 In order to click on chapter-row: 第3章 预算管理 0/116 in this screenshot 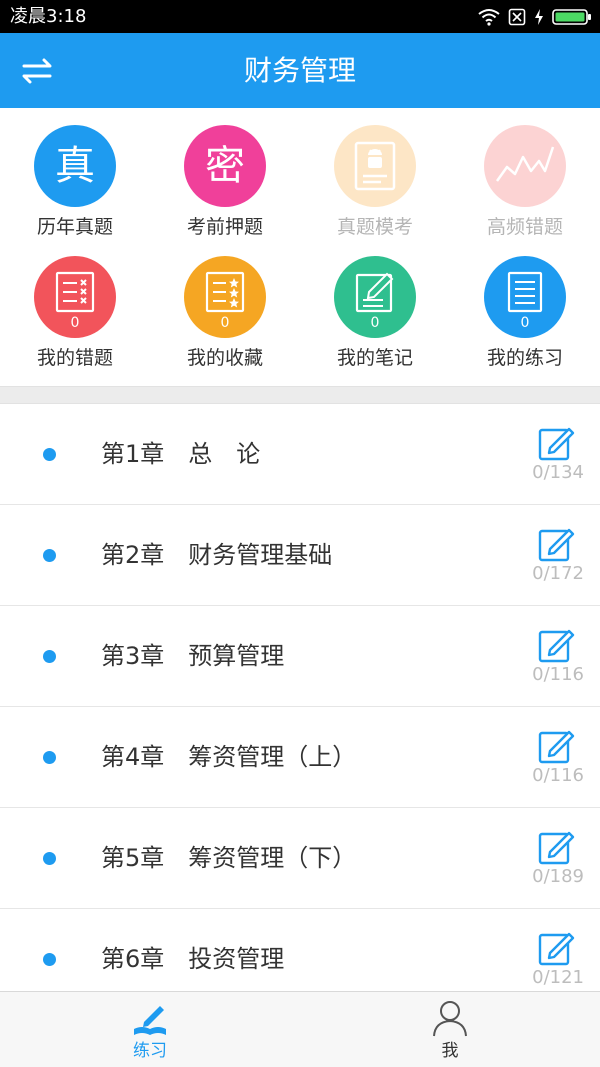, I will do `click(300, 656)`.